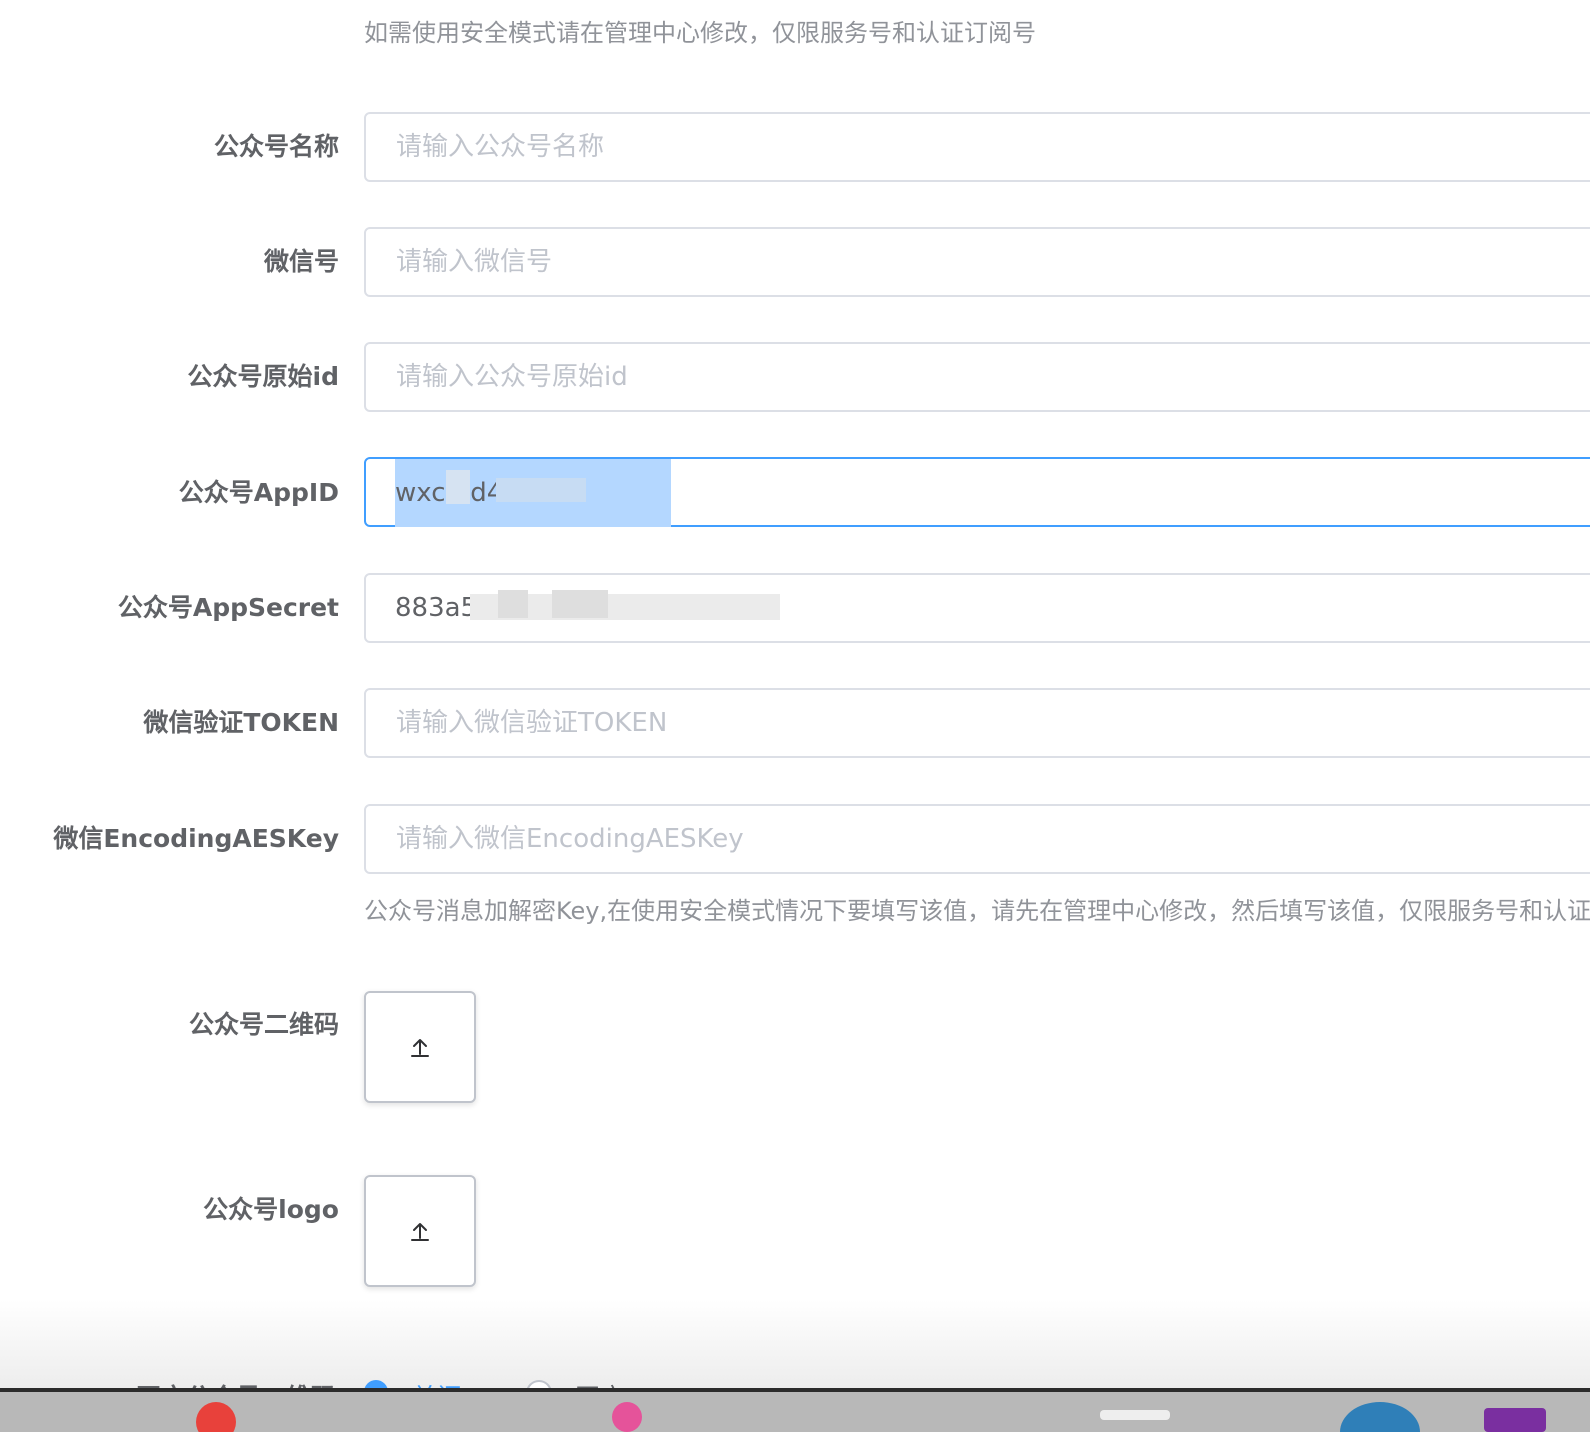  I want to click on os-dock, so click(795, 1412).